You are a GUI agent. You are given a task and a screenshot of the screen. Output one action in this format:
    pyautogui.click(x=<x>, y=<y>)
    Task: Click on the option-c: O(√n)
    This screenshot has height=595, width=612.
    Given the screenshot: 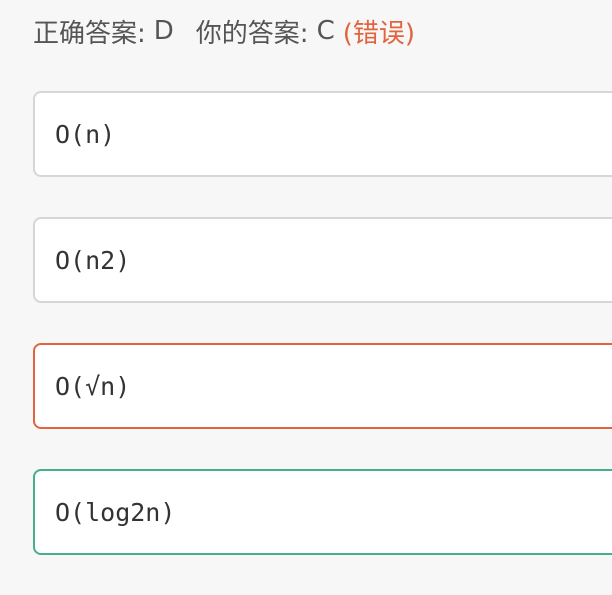 What is the action you would take?
    pyautogui.click(x=322, y=386)
    